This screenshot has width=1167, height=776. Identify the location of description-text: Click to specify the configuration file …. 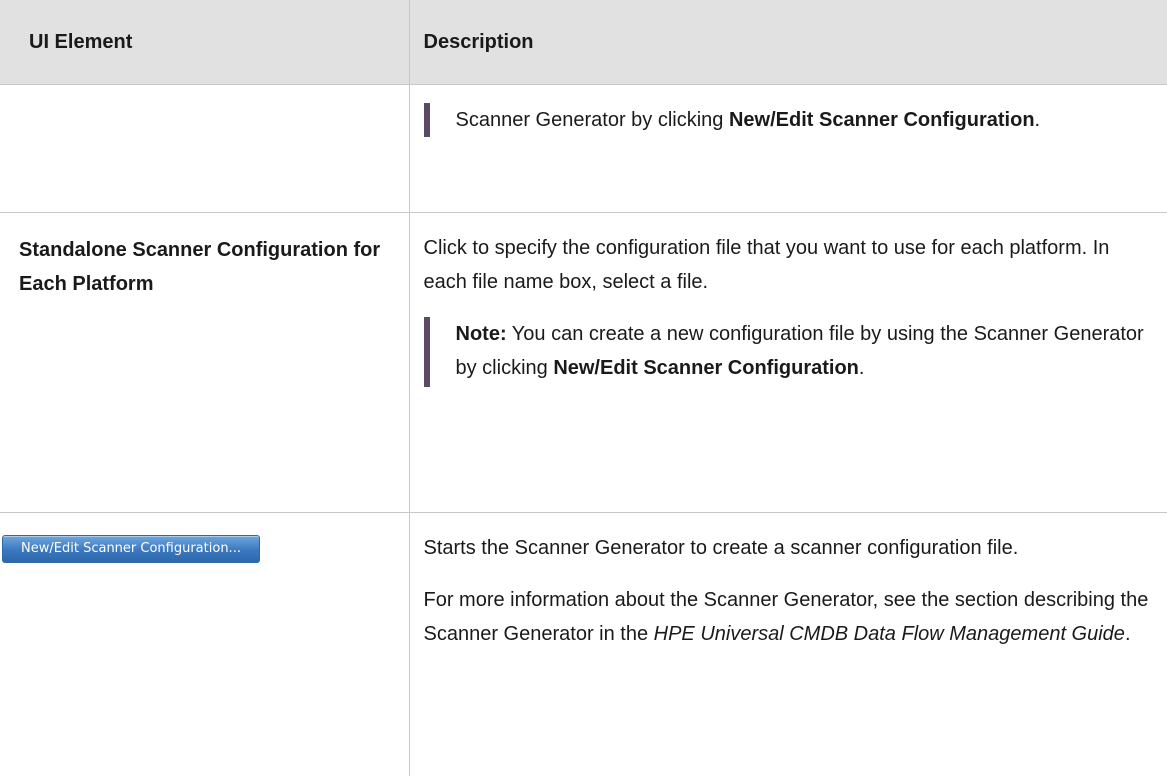
(789, 265).